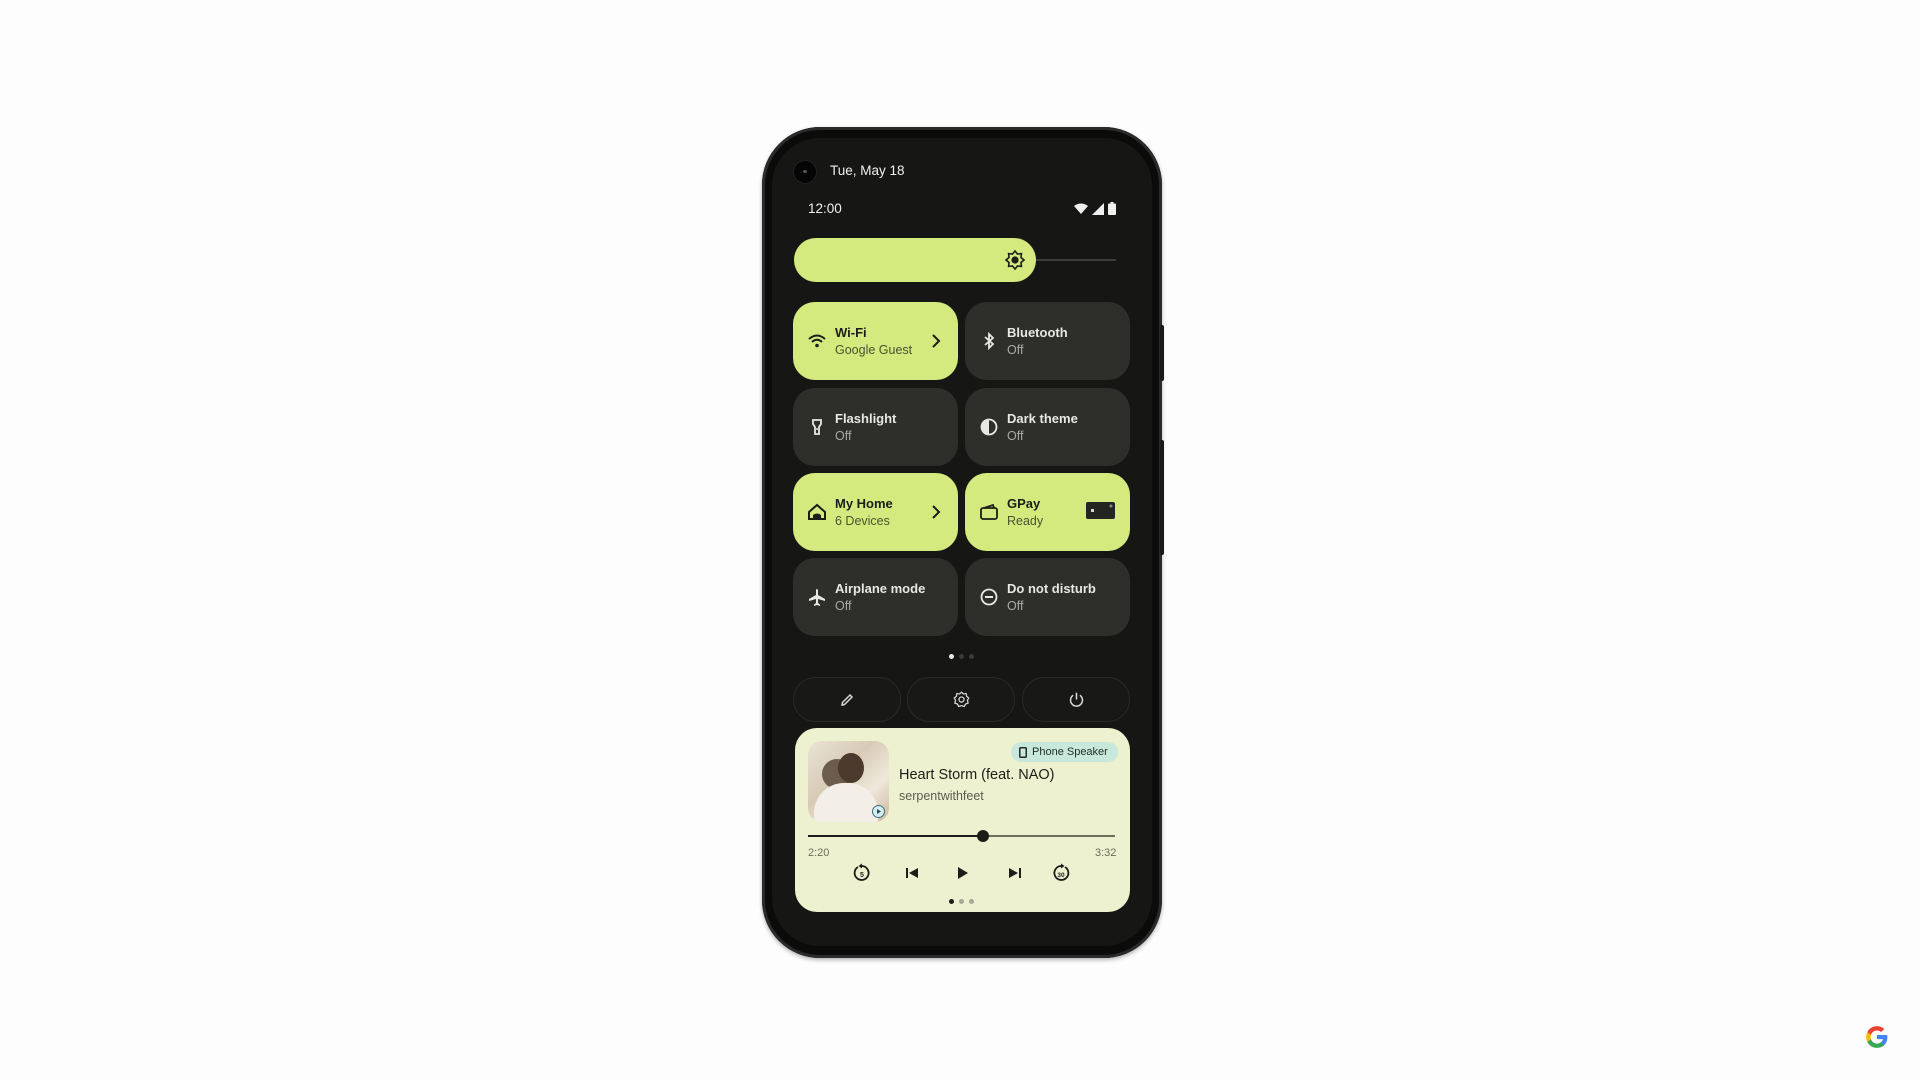 This screenshot has height=1080, width=1920. I want to click on forward-30-icon: 30, so click(1061, 872).